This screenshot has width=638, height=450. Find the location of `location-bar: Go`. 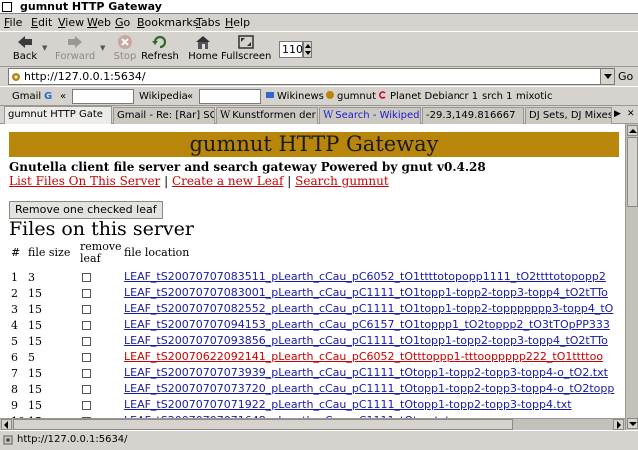

location-bar: Go is located at coordinates (319, 76).